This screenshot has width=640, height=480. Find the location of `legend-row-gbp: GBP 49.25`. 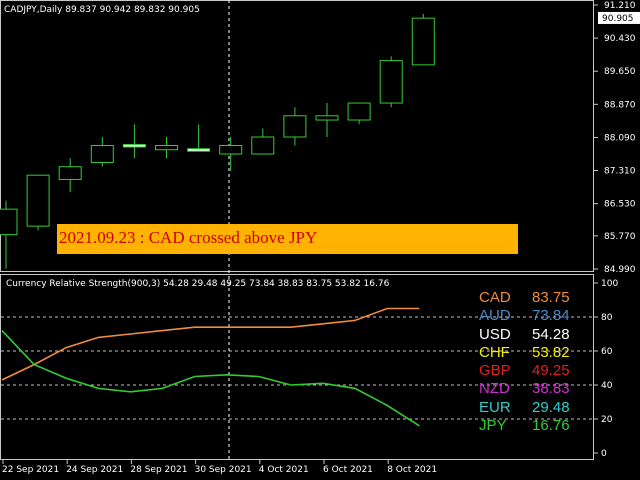

legend-row-gbp: GBP 49.25 is located at coordinates (530, 371).